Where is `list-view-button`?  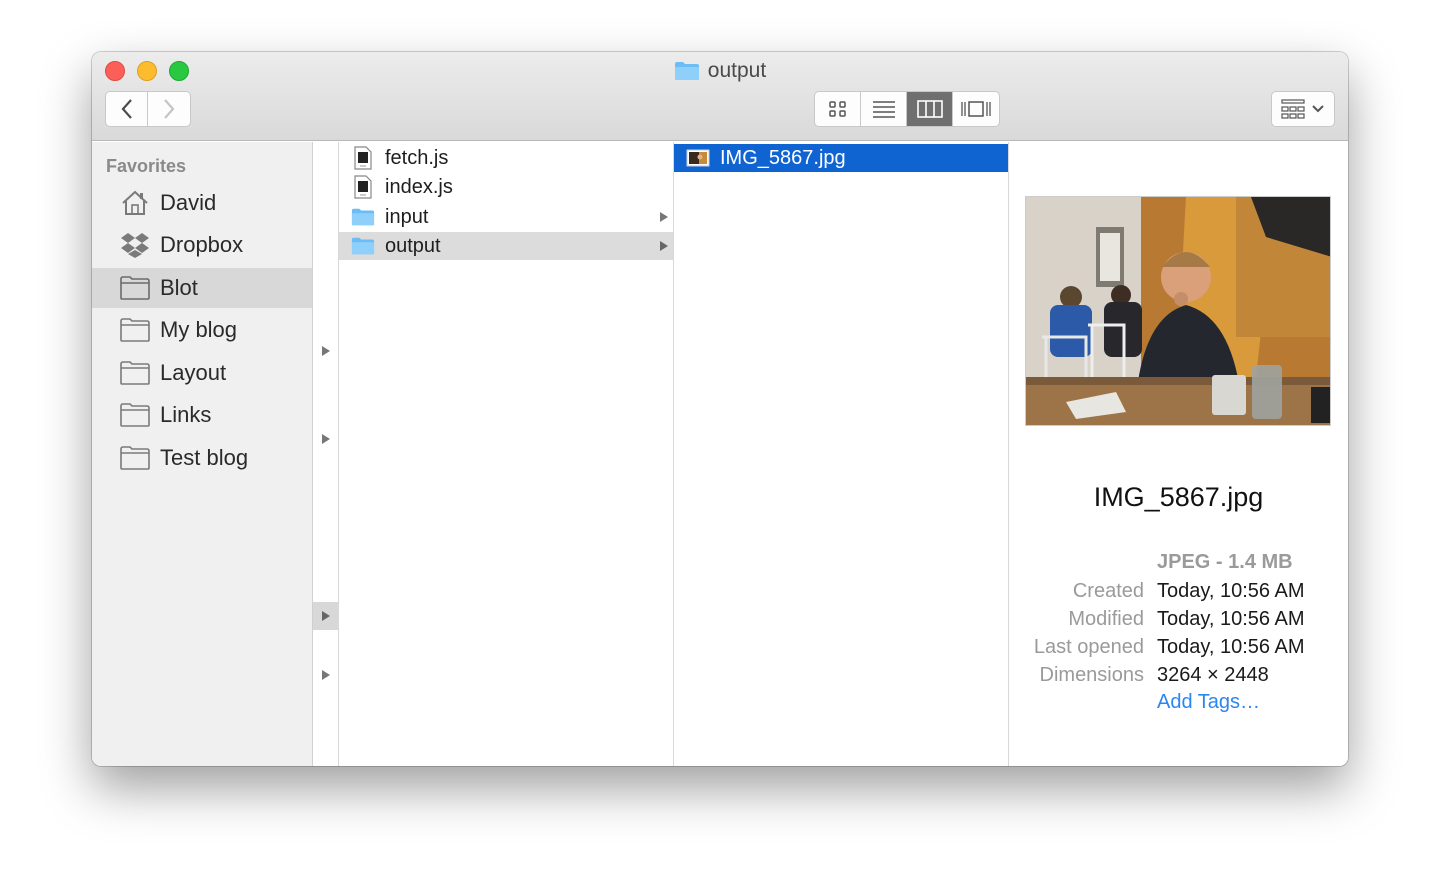 list-view-button is located at coordinates (884, 109).